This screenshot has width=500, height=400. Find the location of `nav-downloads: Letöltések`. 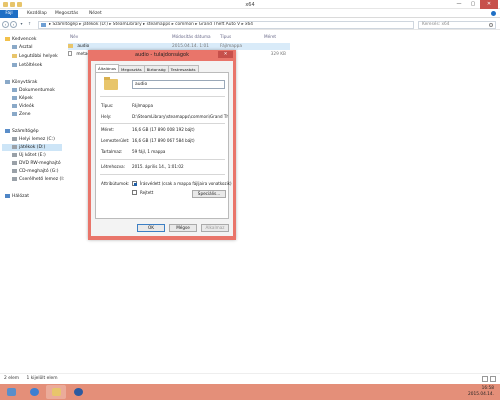

nav-downloads: Letöltések is located at coordinates (27, 65).